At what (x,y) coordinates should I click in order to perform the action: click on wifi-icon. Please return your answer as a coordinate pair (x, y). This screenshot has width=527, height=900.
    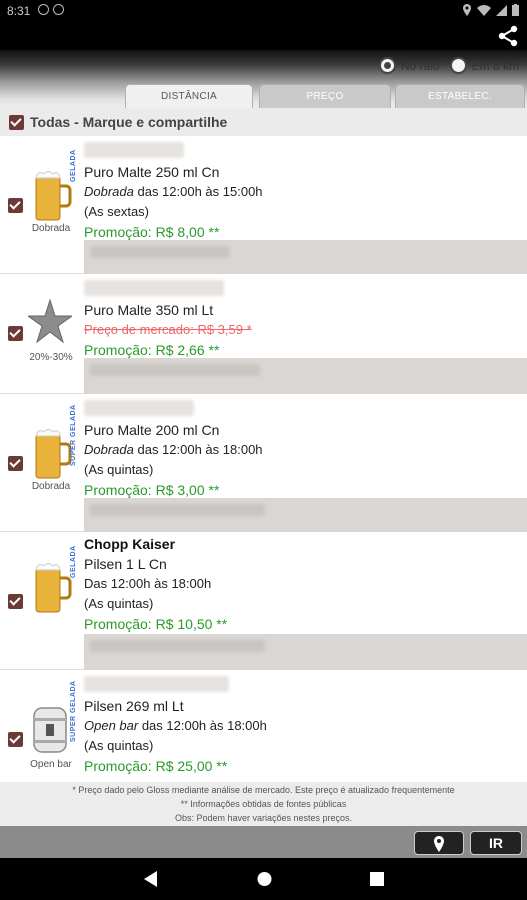
    Looking at the image, I should click on (484, 10).